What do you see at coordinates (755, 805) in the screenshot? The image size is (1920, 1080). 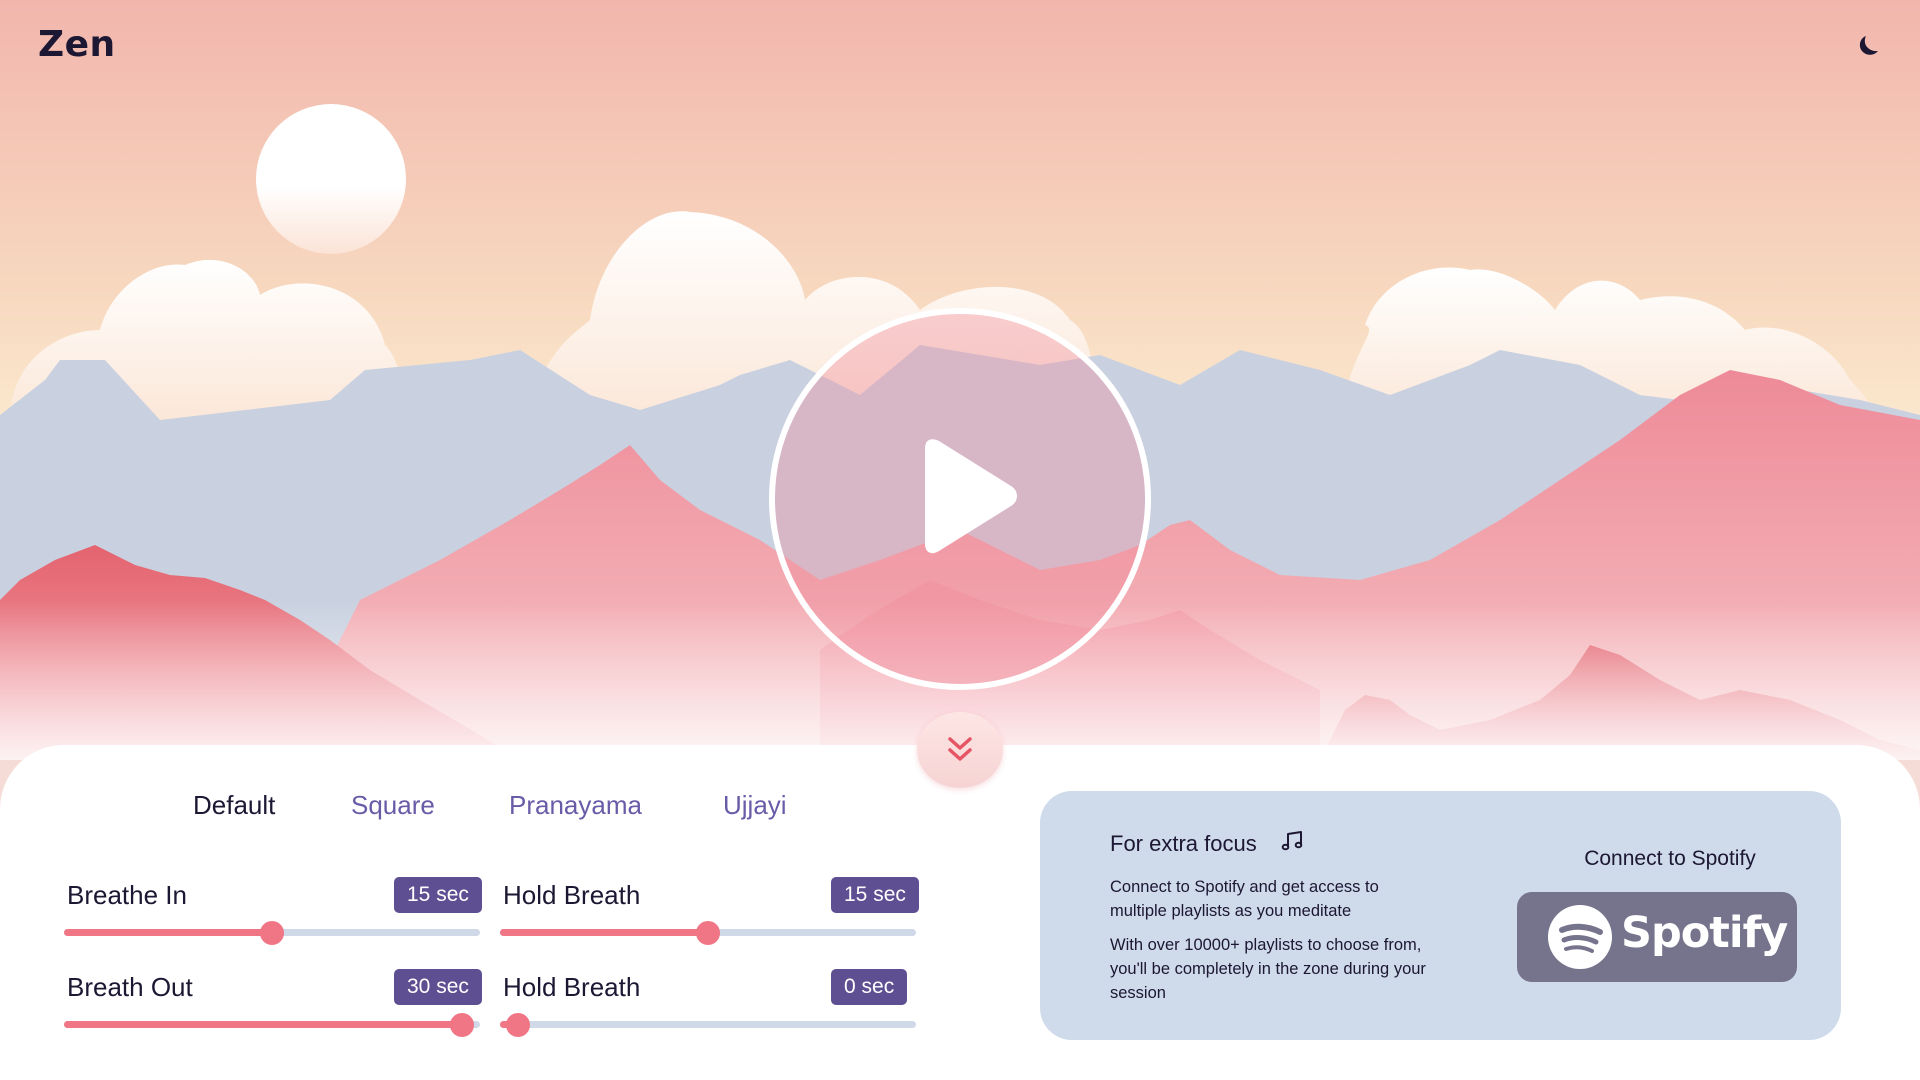 I see `tab-ujjayi: Ujjayi` at bounding box center [755, 805].